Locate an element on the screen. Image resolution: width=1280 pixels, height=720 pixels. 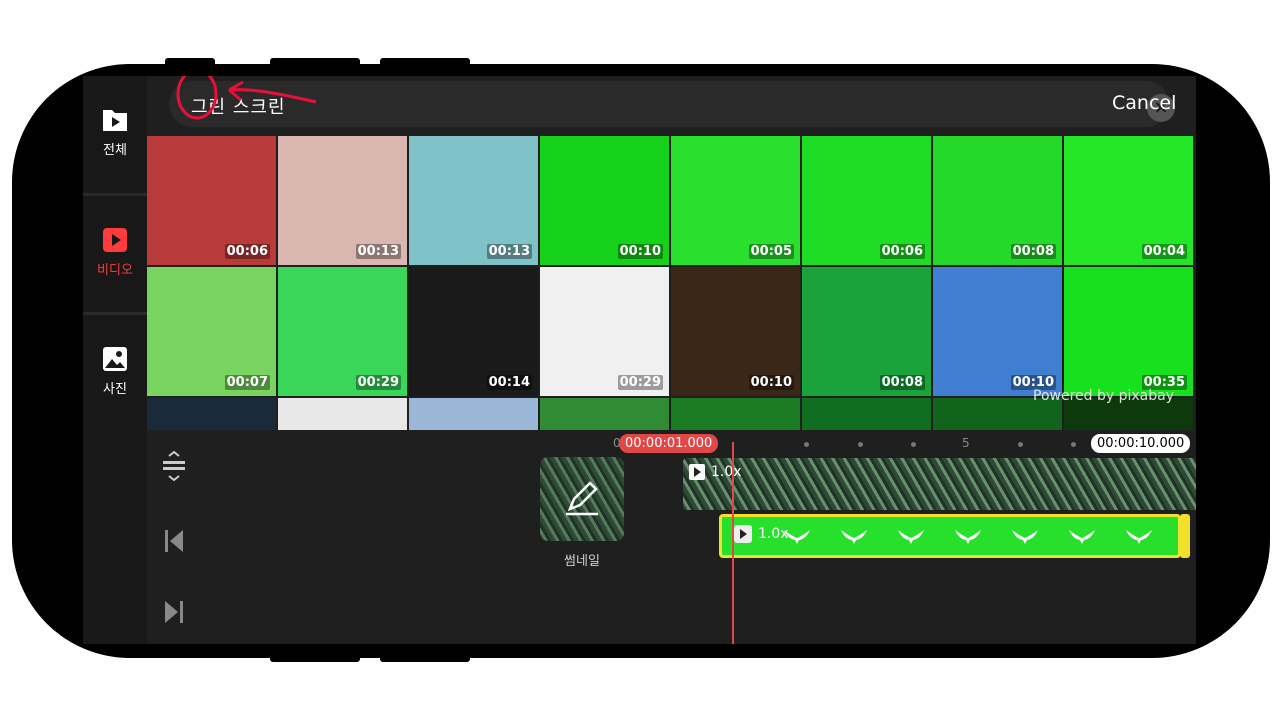
thumbnail-button is located at coordinates (582, 499).